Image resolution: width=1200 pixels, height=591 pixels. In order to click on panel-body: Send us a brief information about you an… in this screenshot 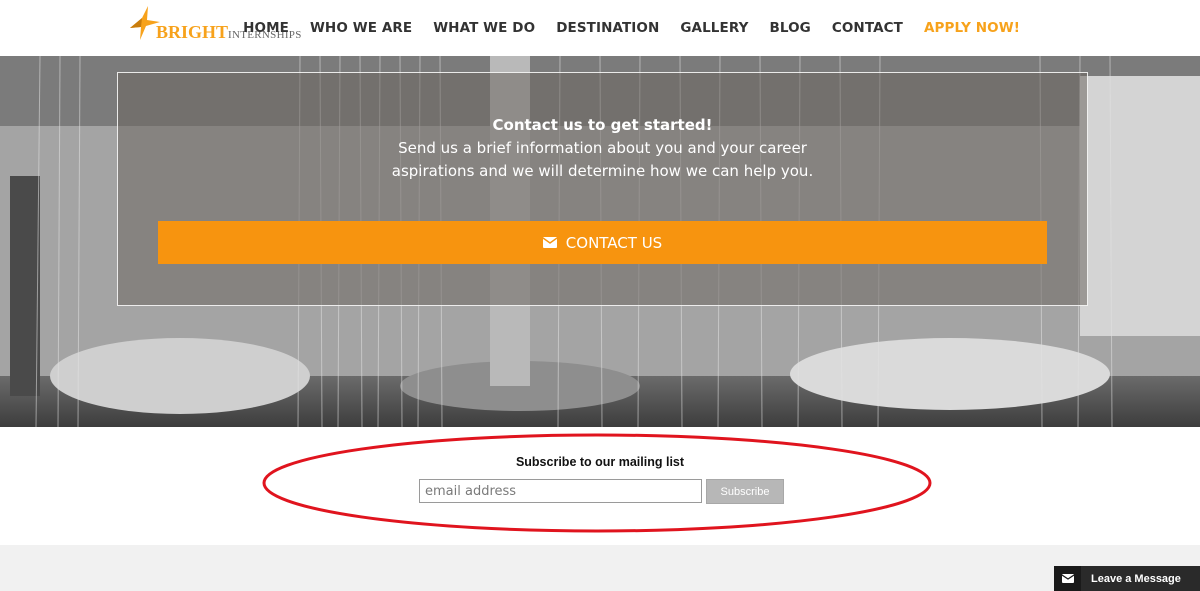, I will do `click(602, 160)`.